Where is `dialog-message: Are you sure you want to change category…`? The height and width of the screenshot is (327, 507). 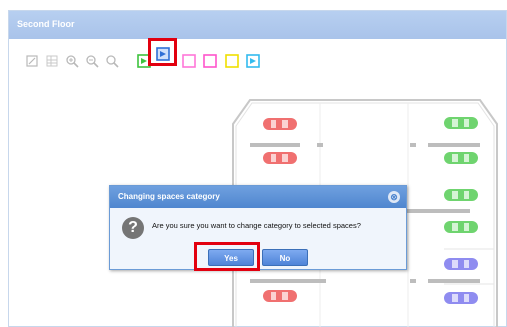 dialog-message: Are you sure you want to change category… is located at coordinates (256, 225).